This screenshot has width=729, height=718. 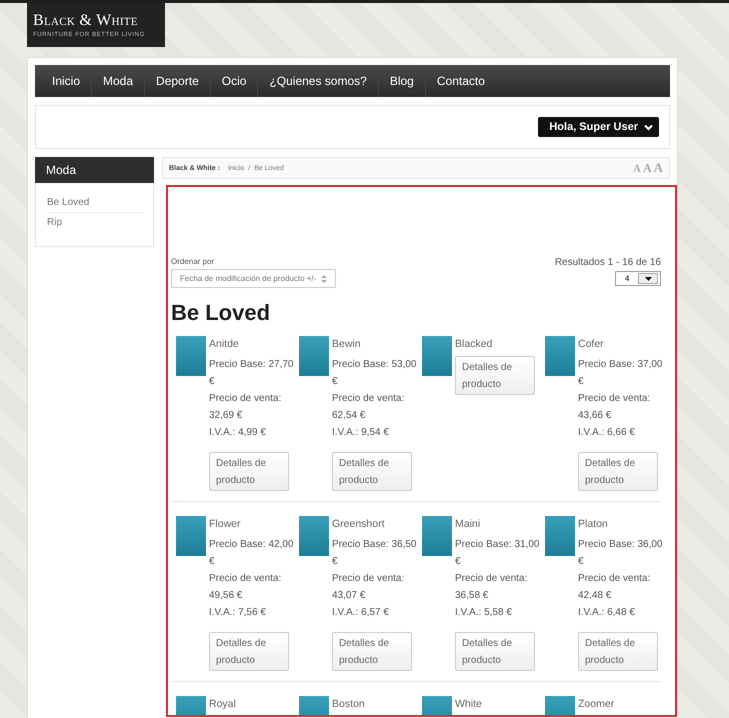 I want to click on sale-price: 42,48 €, so click(x=595, y=596).